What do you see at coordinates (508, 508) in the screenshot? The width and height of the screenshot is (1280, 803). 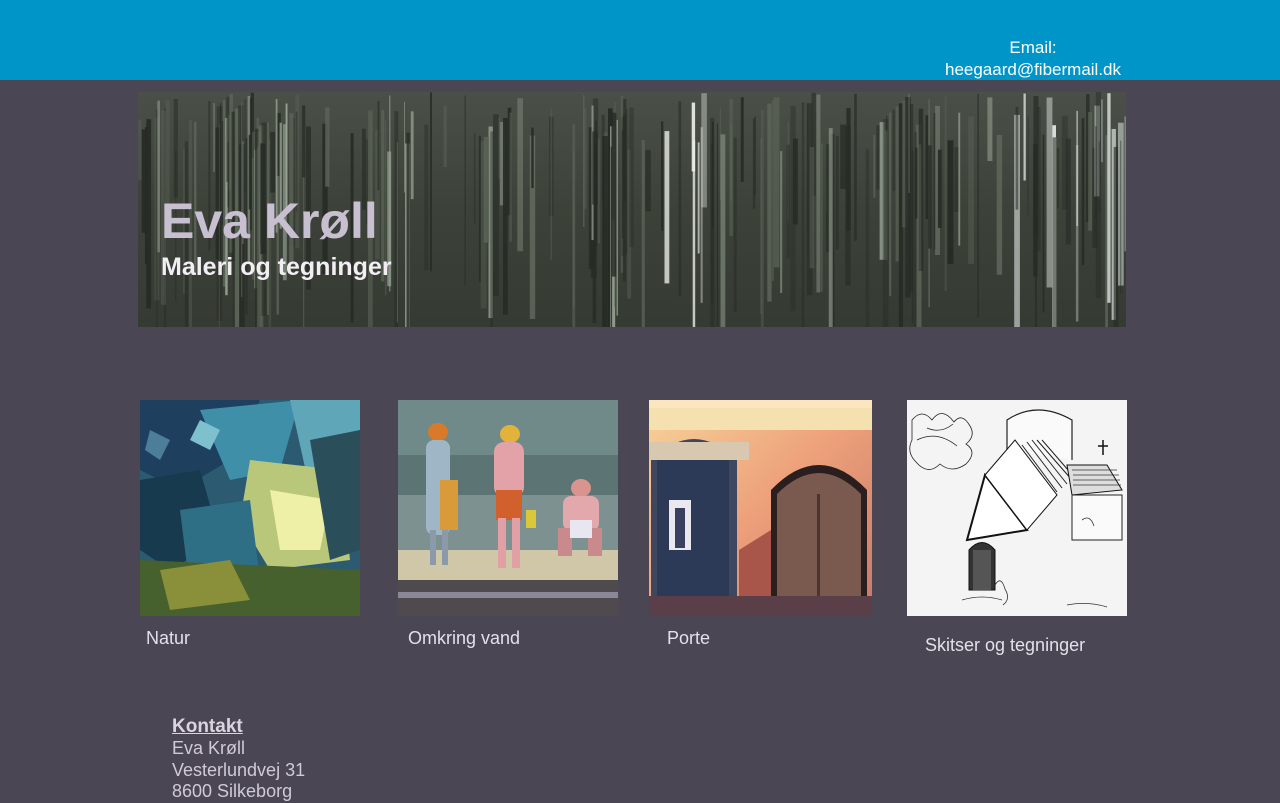 I see `omkring-vand-painting-thumbnail` at bounding box center [508, 508].